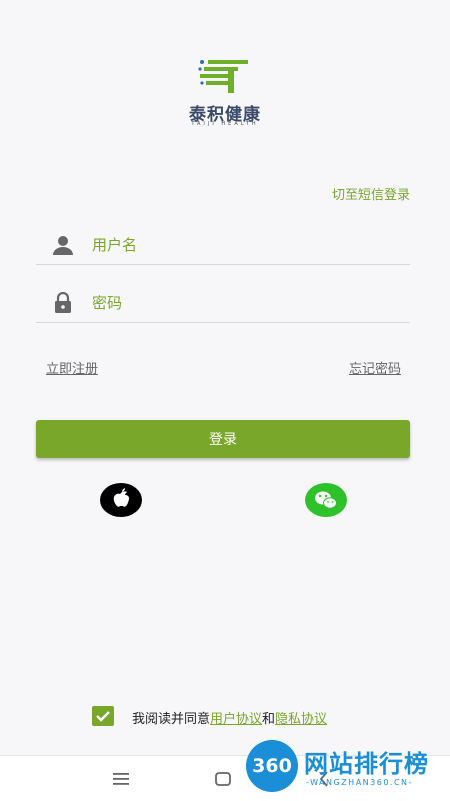 The height and width of the screenshot is (801, 450). I want to click on username-field, so click(223, 244).